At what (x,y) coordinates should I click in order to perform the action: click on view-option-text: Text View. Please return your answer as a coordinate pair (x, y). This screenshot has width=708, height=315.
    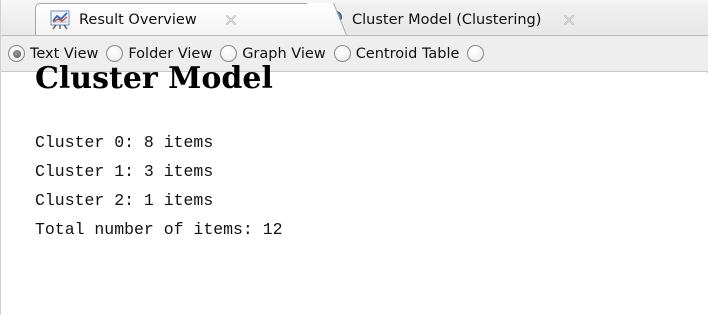
    Looking at the image, I should click on (53, 53).